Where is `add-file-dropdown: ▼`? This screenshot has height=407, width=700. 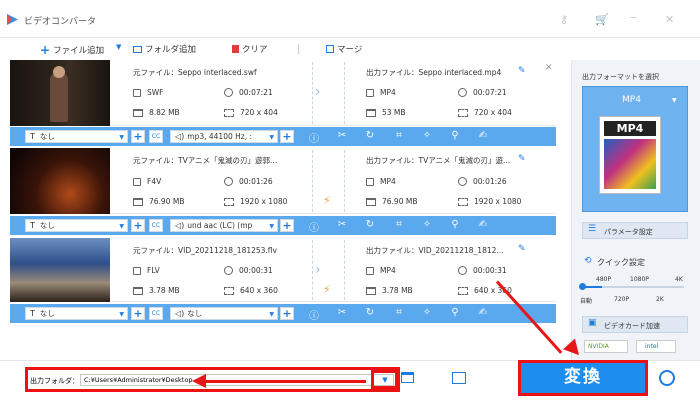 add-file-dropdown: ▼ is located at coordinates (118, 47).